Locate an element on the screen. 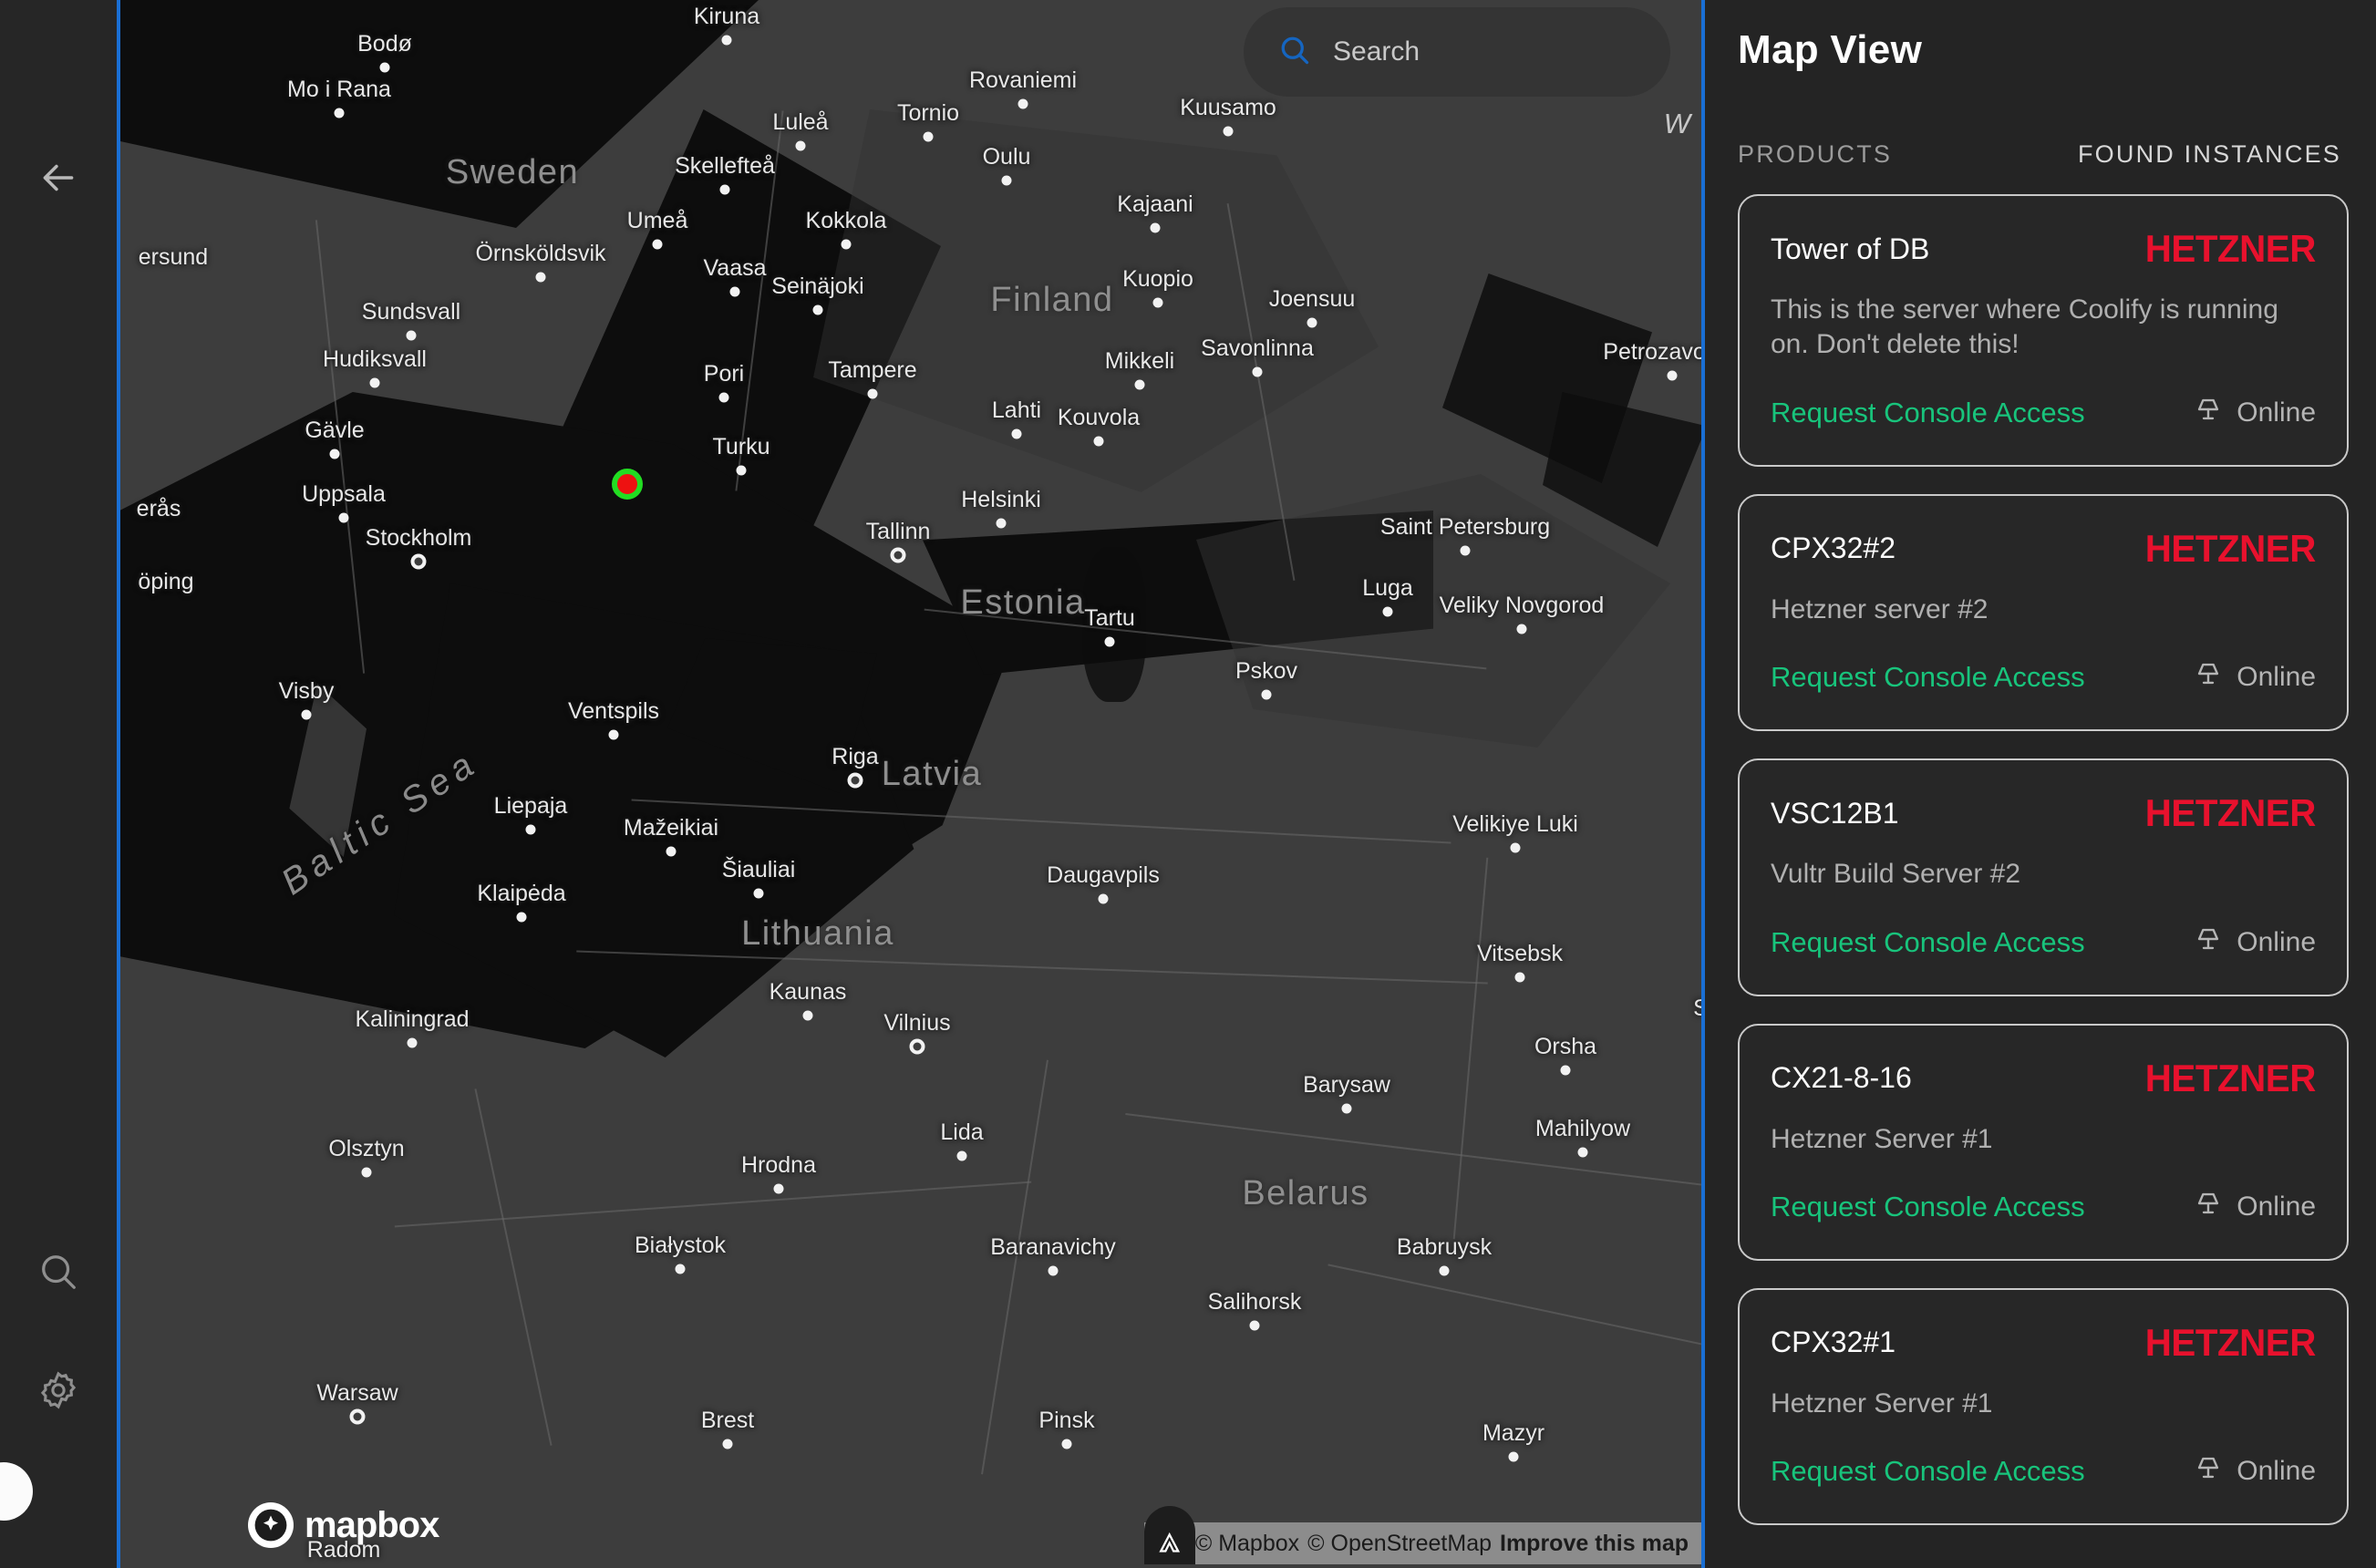 The width and height of the screenshot is (2376, 1568). instance-name: CX21-8-16 is located at coordinates (1842, 1078).